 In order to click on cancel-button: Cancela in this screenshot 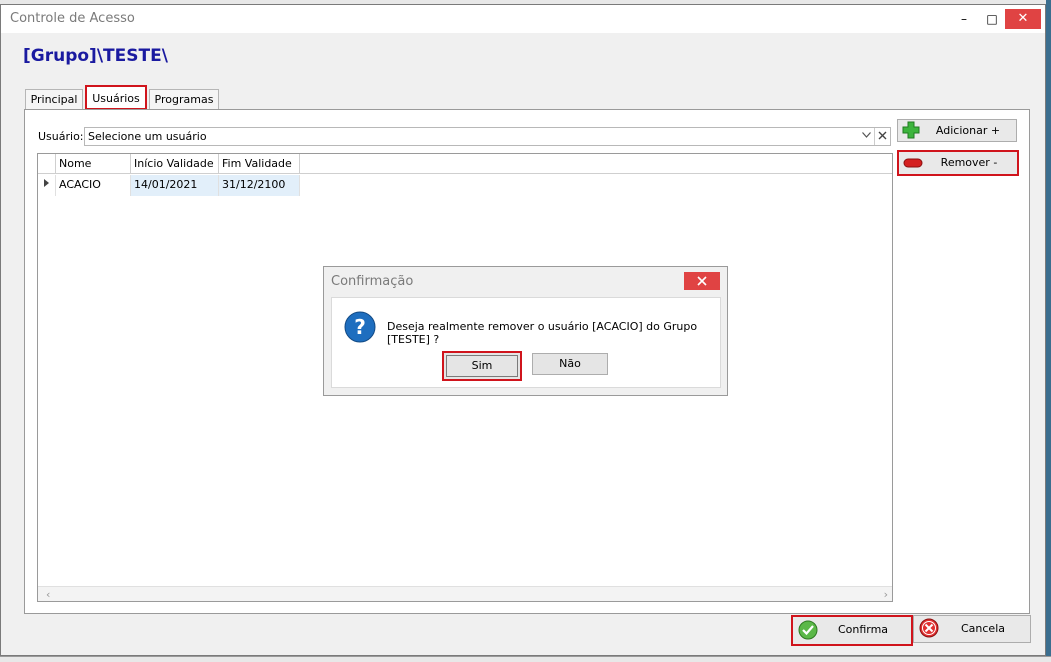, I will do `click(972, 629)`.